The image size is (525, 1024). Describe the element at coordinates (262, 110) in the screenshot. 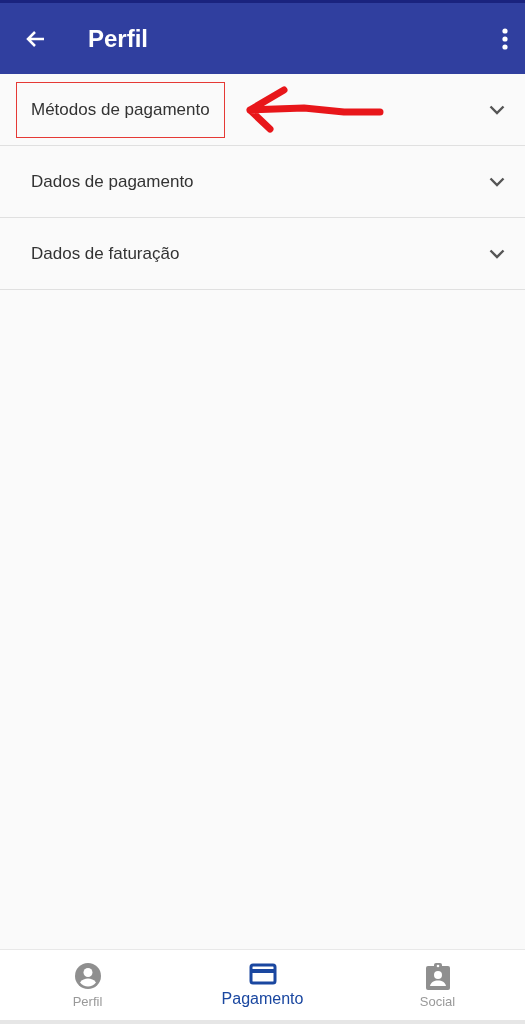

I see `accordion-row: Métodos de pagamento` at that location.